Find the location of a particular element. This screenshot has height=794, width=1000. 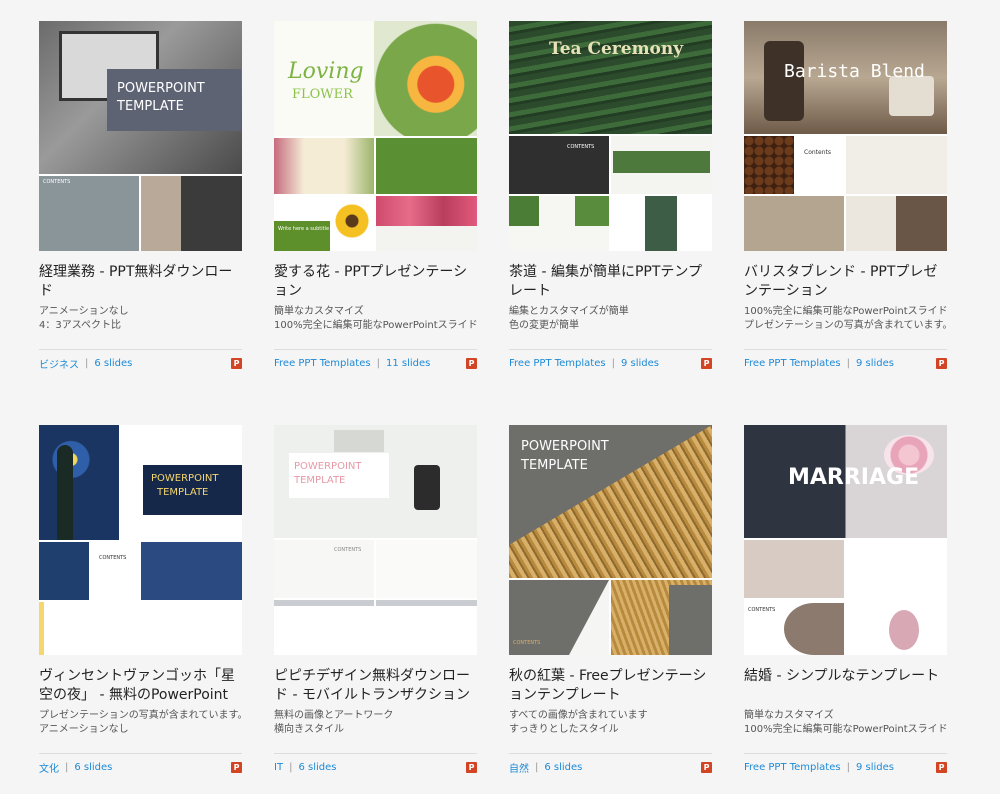

template-title: 愛する花 - PPTプレゼンテーション is located at coordinates (375, 282).